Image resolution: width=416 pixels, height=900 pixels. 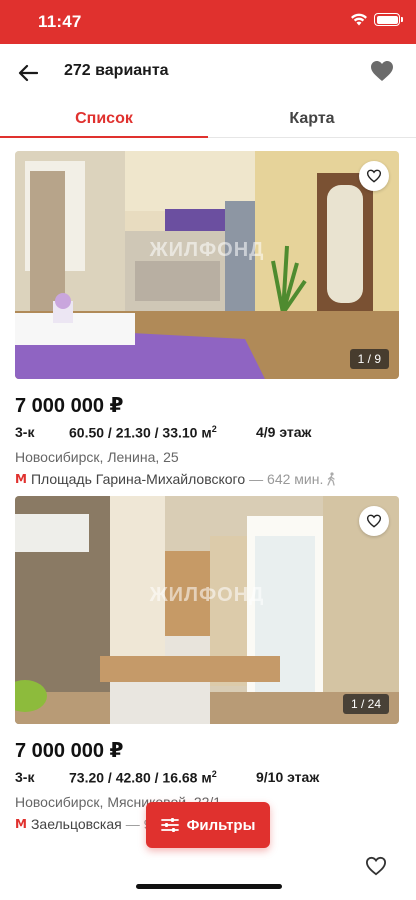 What do you see at coordinates (284, 432) in the screenshot?
I see `floor: 4/9 этаж` at bounding box center [284, 432].